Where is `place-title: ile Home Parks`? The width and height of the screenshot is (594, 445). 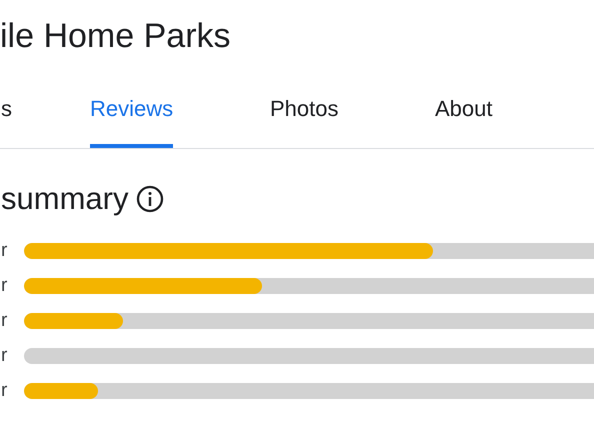
place-title: ile Home Parks is located at coordinates (116, 36).